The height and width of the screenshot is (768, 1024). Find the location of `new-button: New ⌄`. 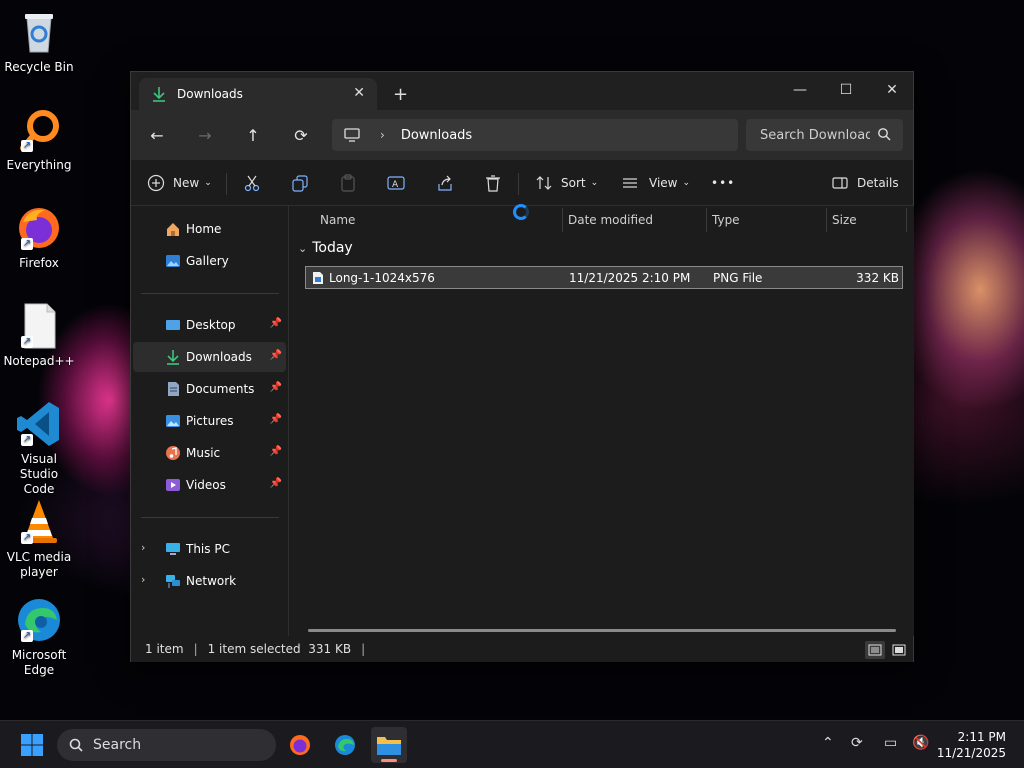

new-button: New ⌄ is located at coordinates (179, 183).